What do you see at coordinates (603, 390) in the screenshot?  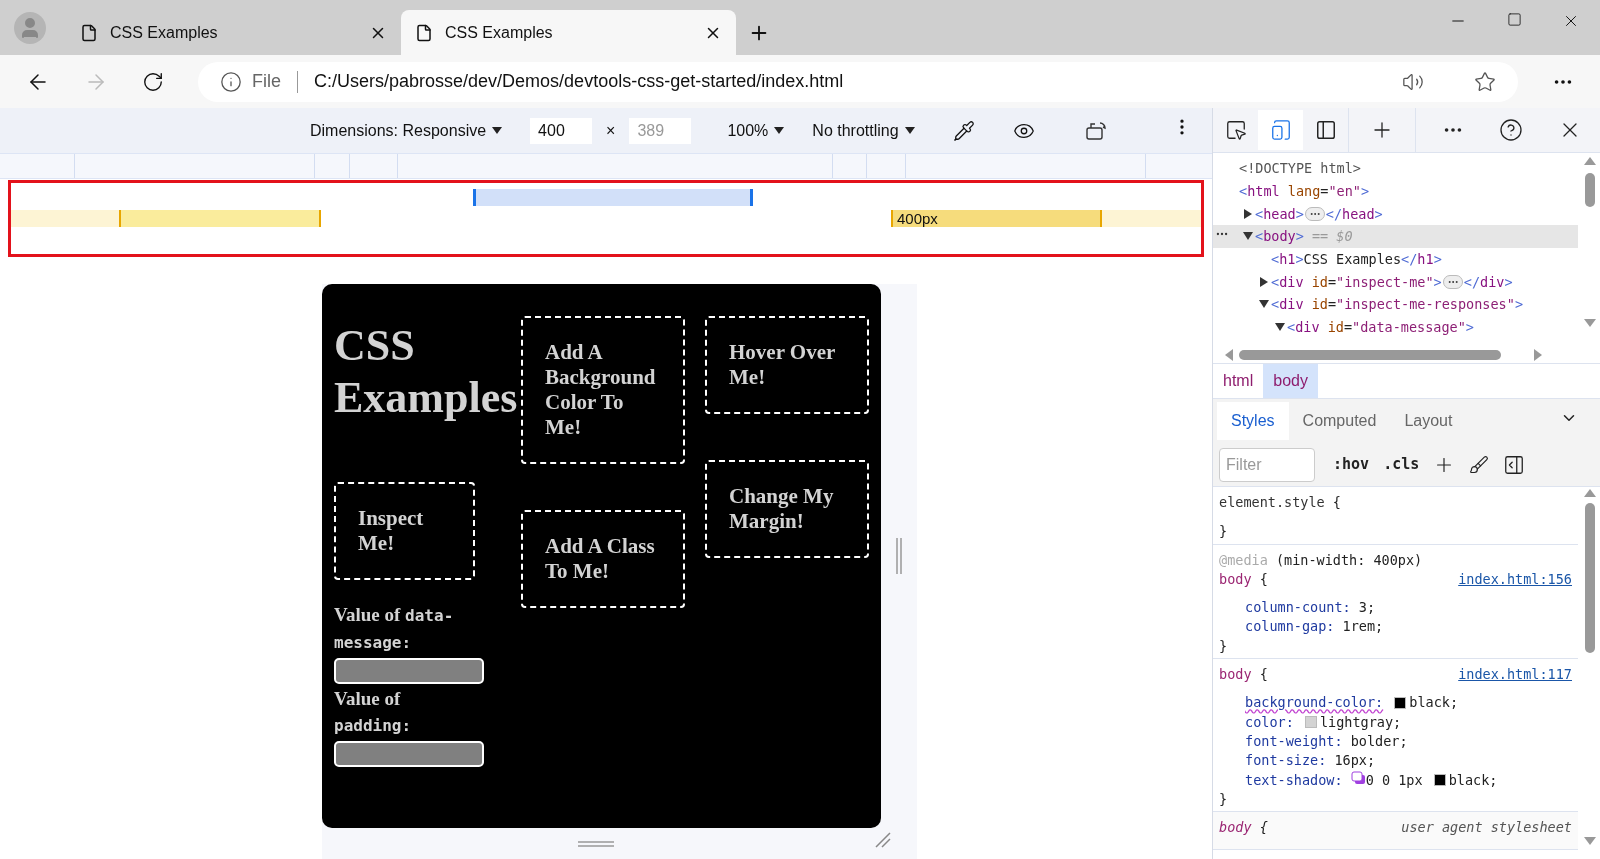 I see `dashed-card: Add A Background Color To Me!` at bounding box center [603, 390].